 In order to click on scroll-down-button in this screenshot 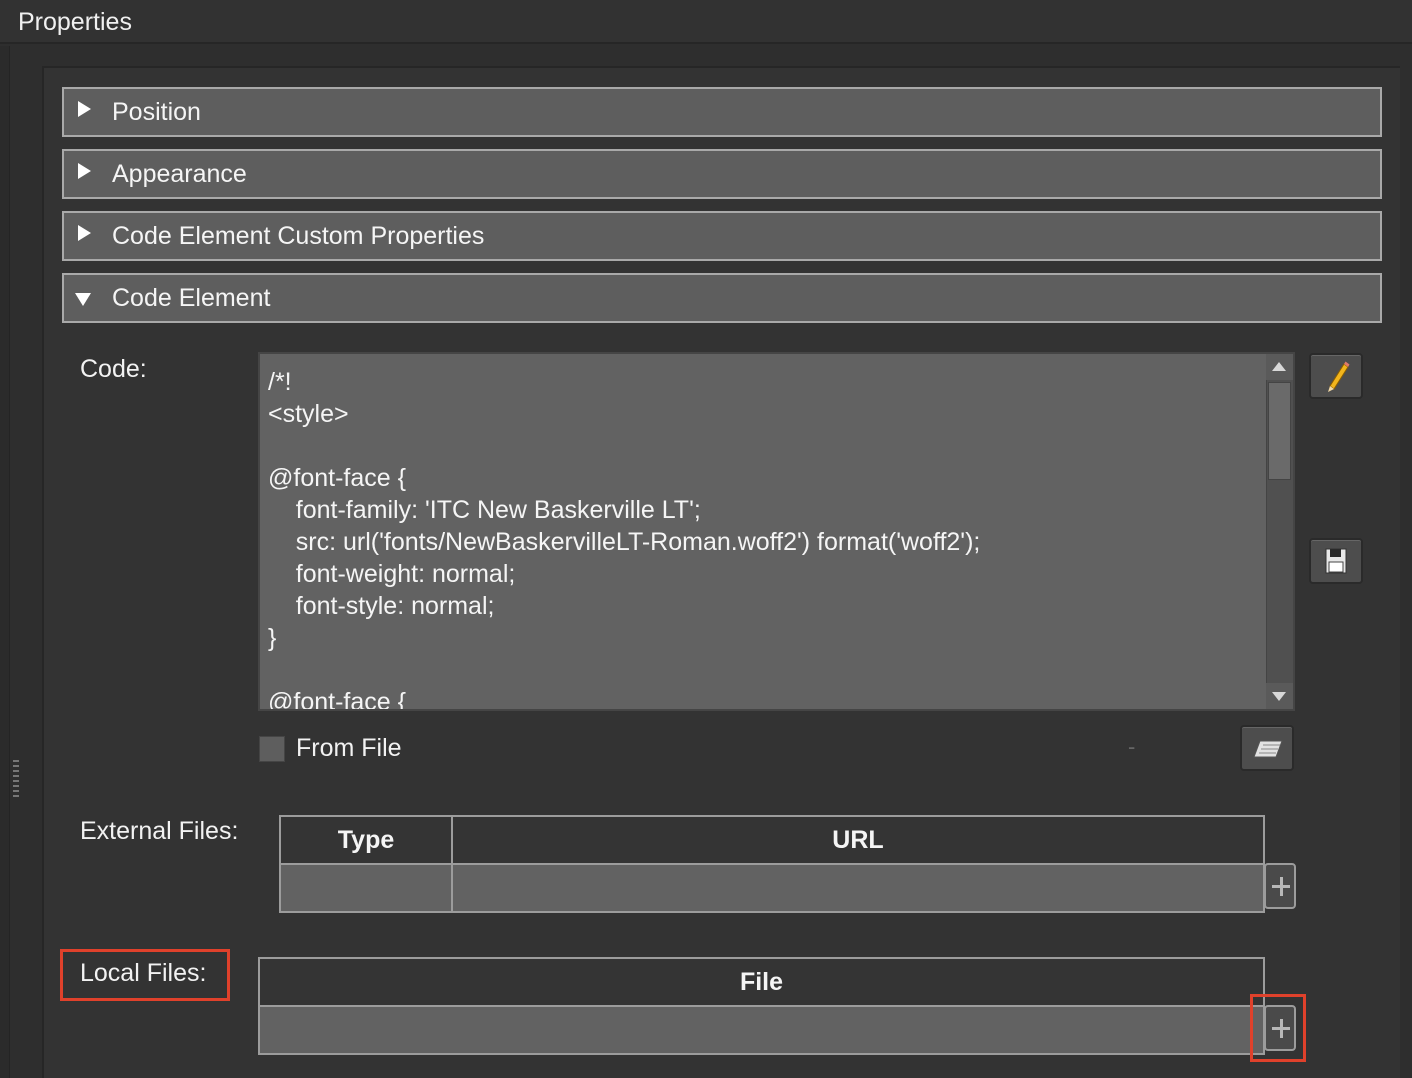, I will do `click(1279, 696)`.